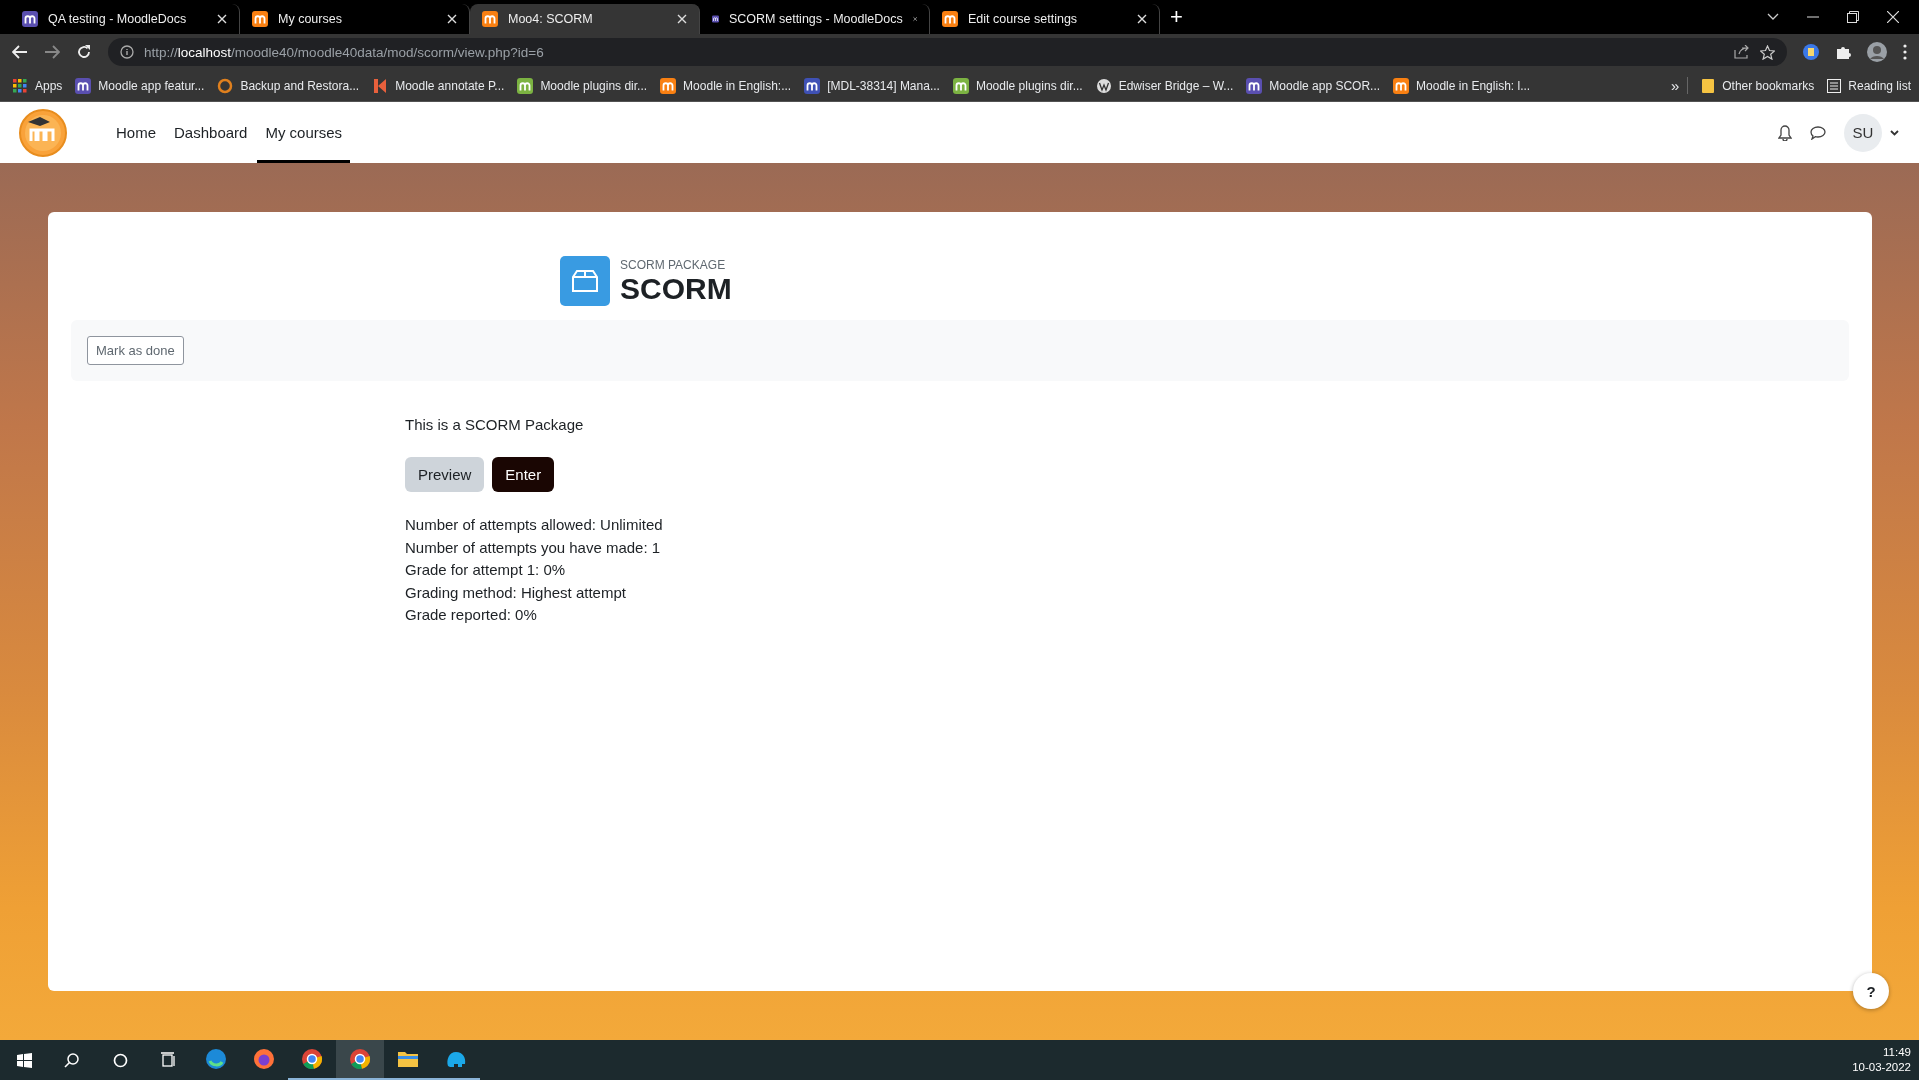 Image resolution: width=1919 pixels, height=1080 pixels. I want to click on back-arrow-icon, so click(20, 52).